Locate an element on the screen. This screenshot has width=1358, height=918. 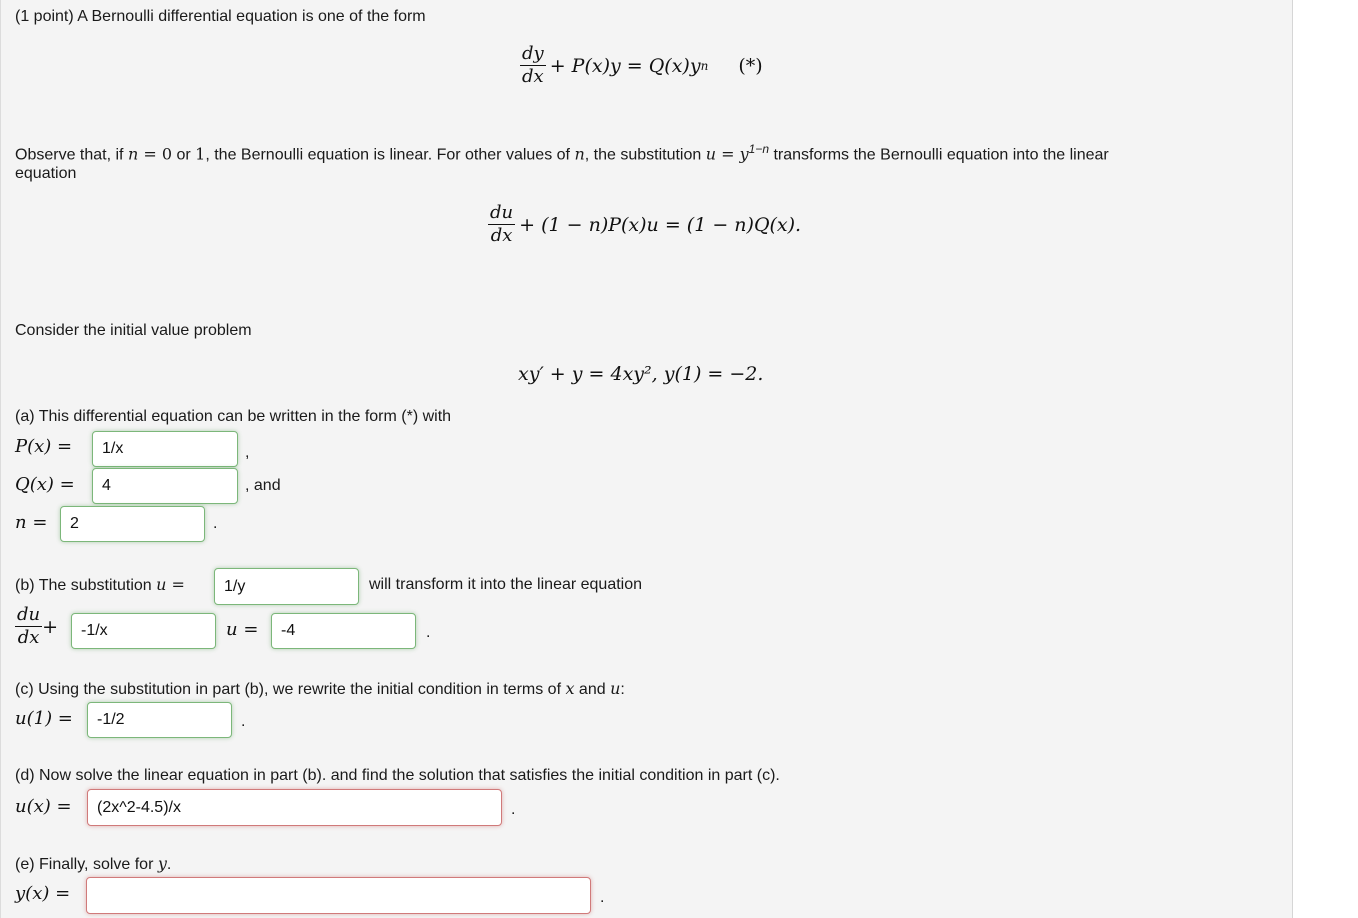
linear-du-dx: du dx + is located at coordinates (37, 626).